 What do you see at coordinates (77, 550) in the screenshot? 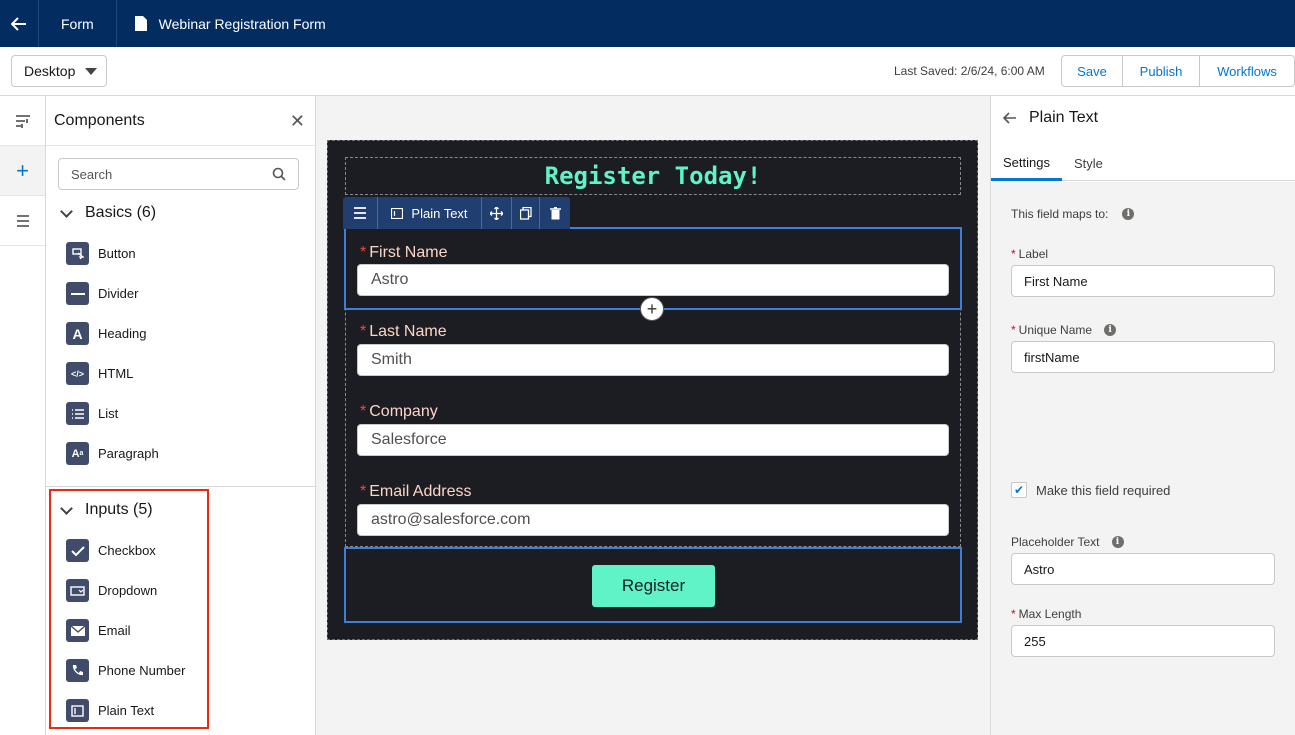
I see `checkbox-icon` at bounding box center [77, 550].